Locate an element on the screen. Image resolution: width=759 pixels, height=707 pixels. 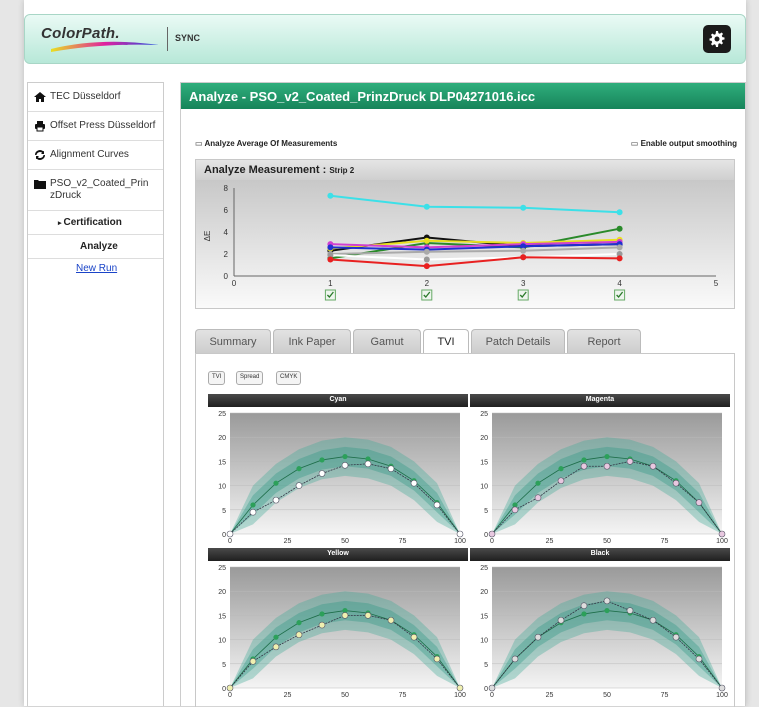
printer-icon is located at coordinates (40, 126).